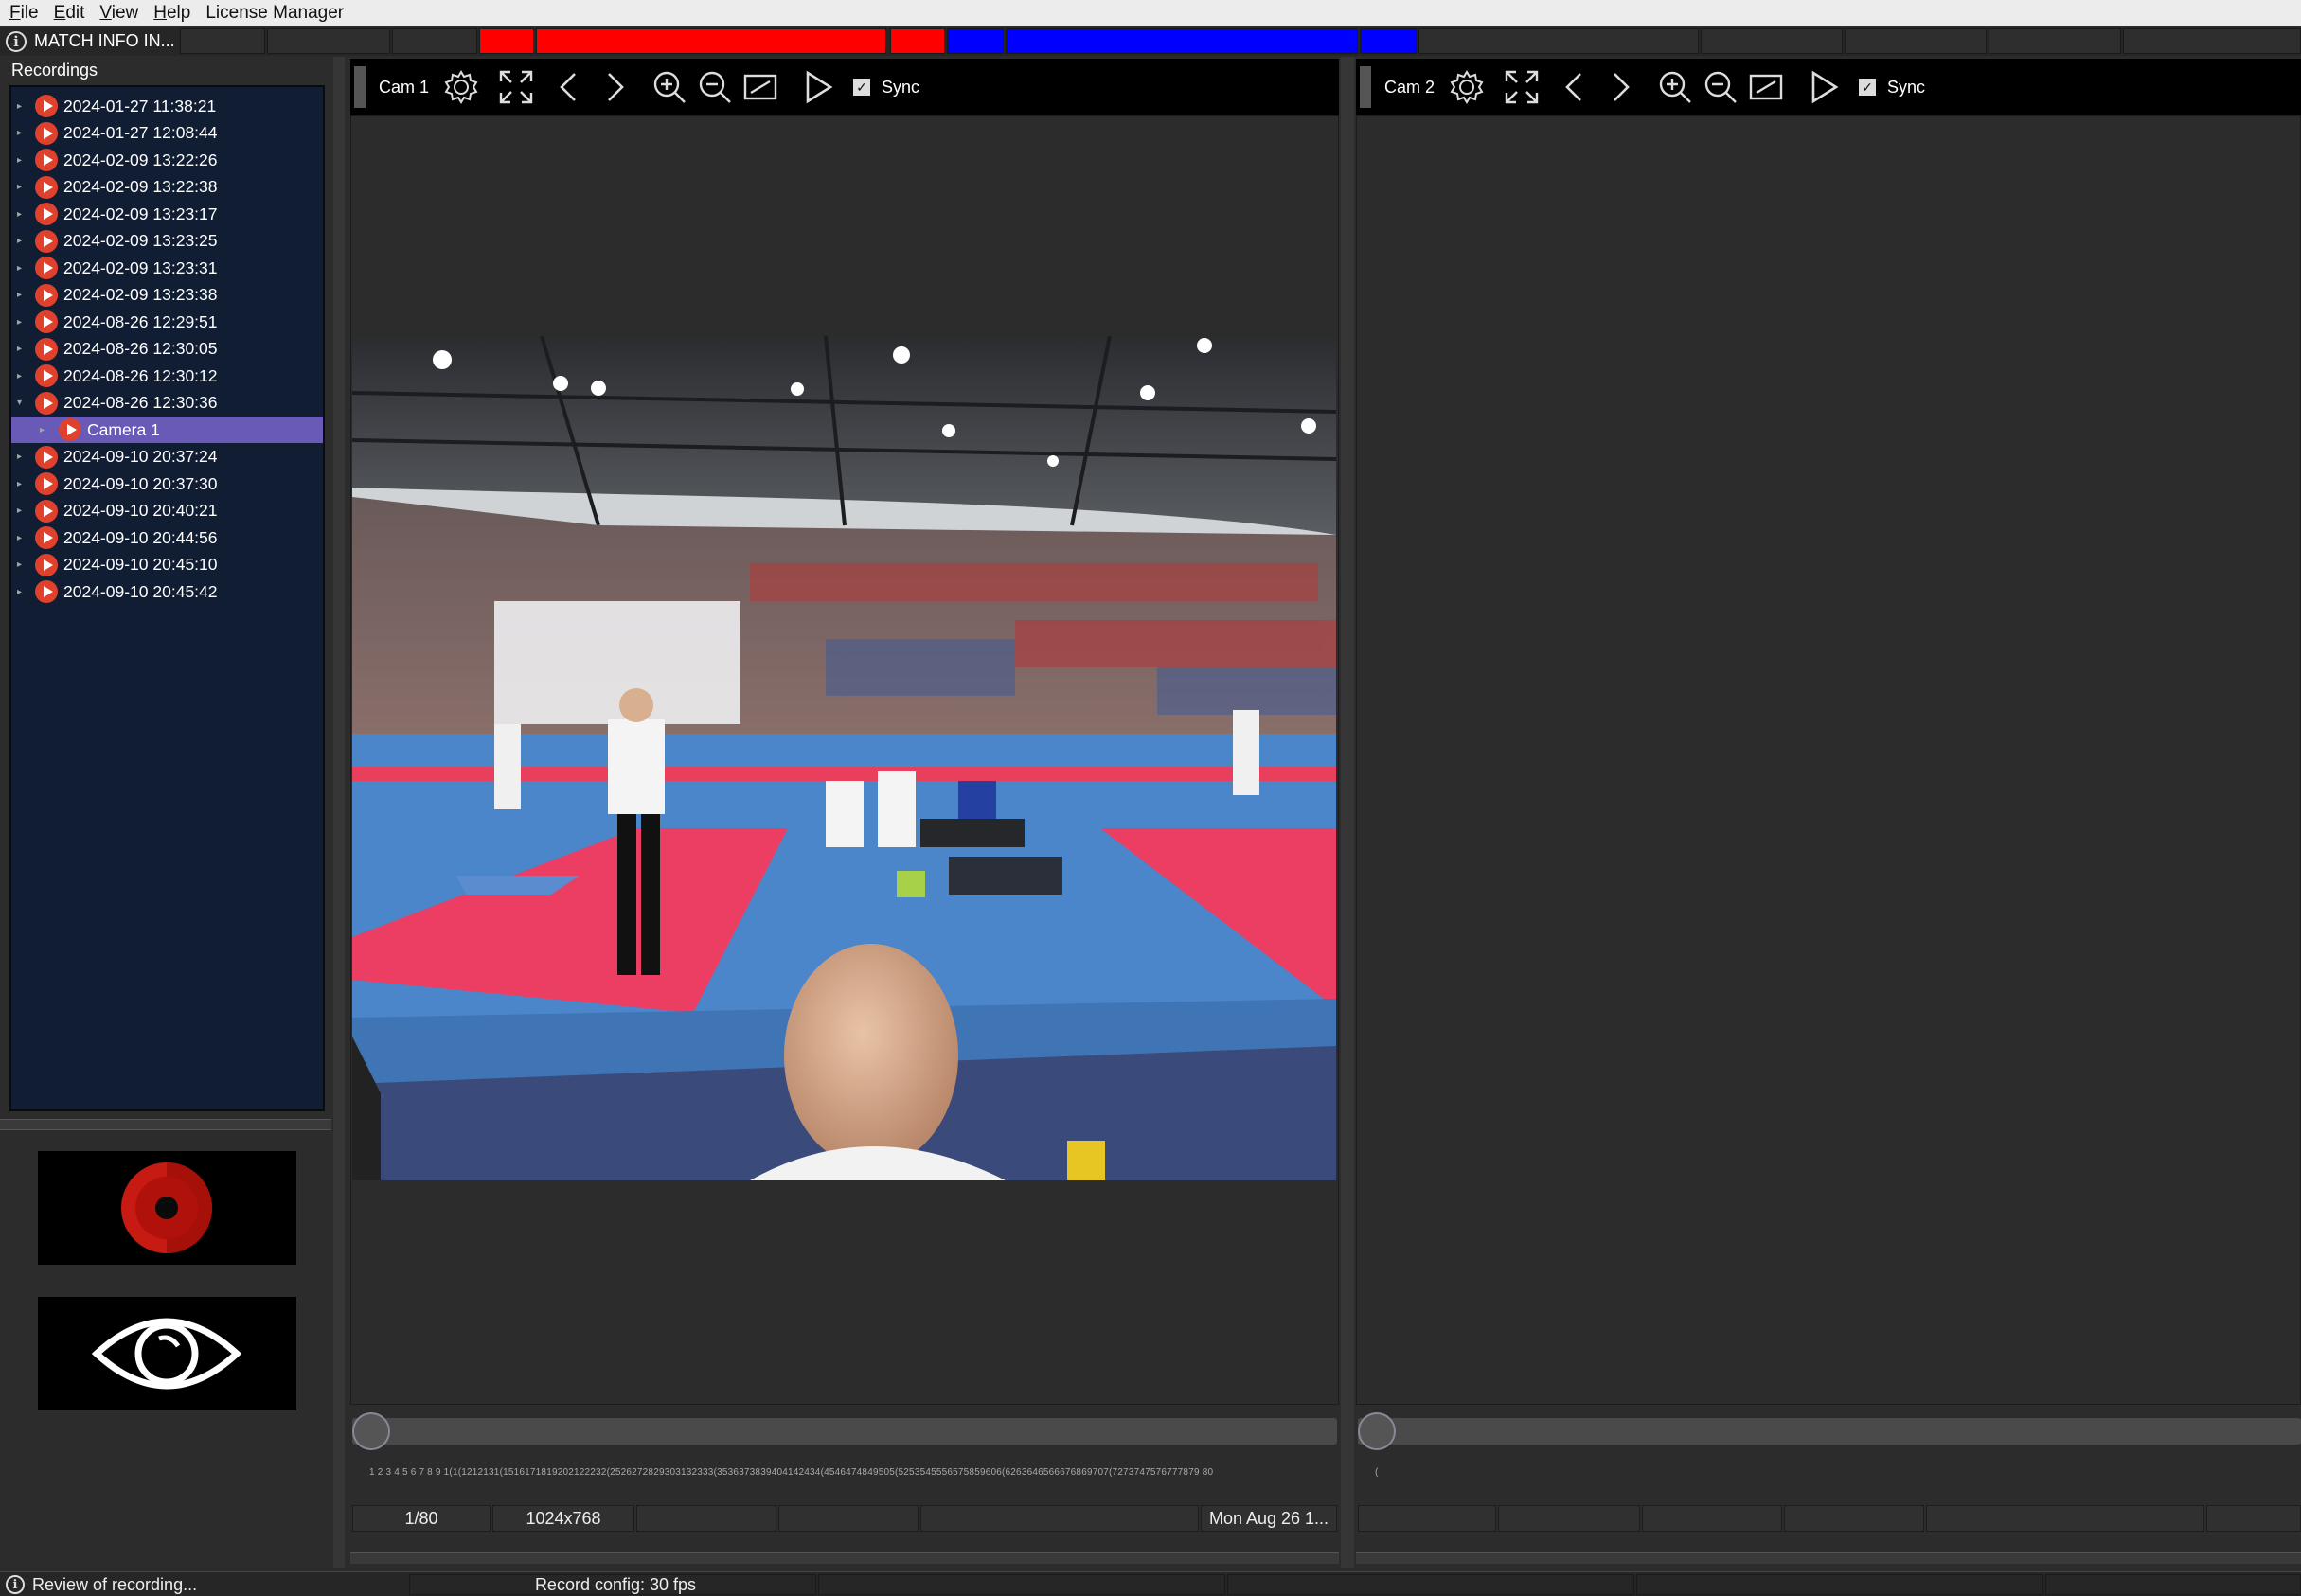 The width and height of the screenshot is (2301, 1596). What do you see at coordinates (165, 1124) in the screenshot?
I see `left-panel-splitter` at bounding box center [165, 1124].